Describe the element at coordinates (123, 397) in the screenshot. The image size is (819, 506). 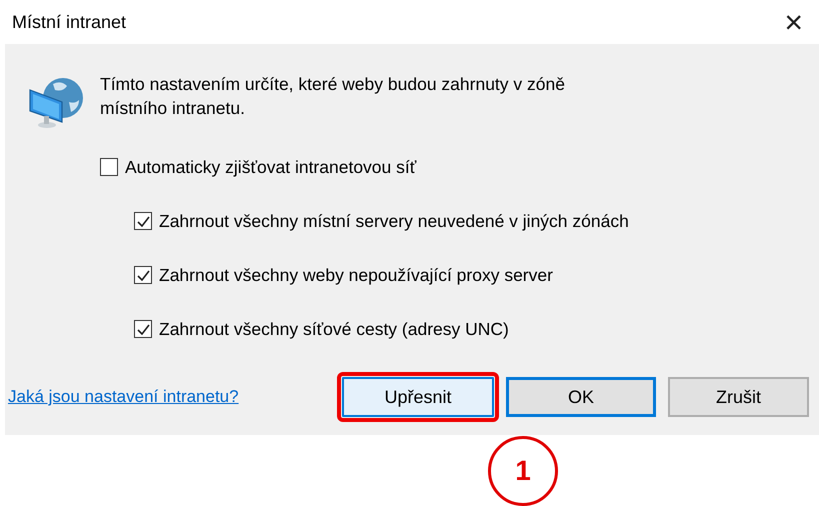
I see `help-link: Jaká jsou nastavení intranetu?` at that location.